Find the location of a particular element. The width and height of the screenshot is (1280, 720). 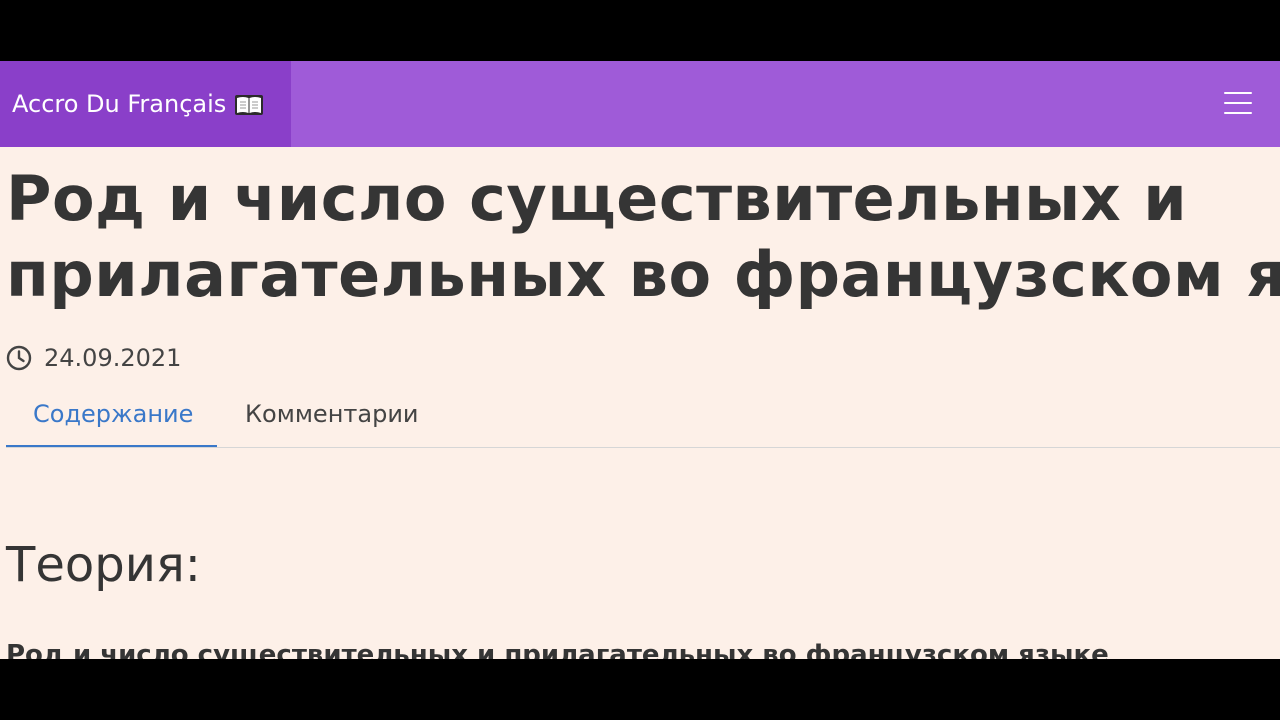

tab-comments-label: Комментарии is located at coordinates (332, 414).